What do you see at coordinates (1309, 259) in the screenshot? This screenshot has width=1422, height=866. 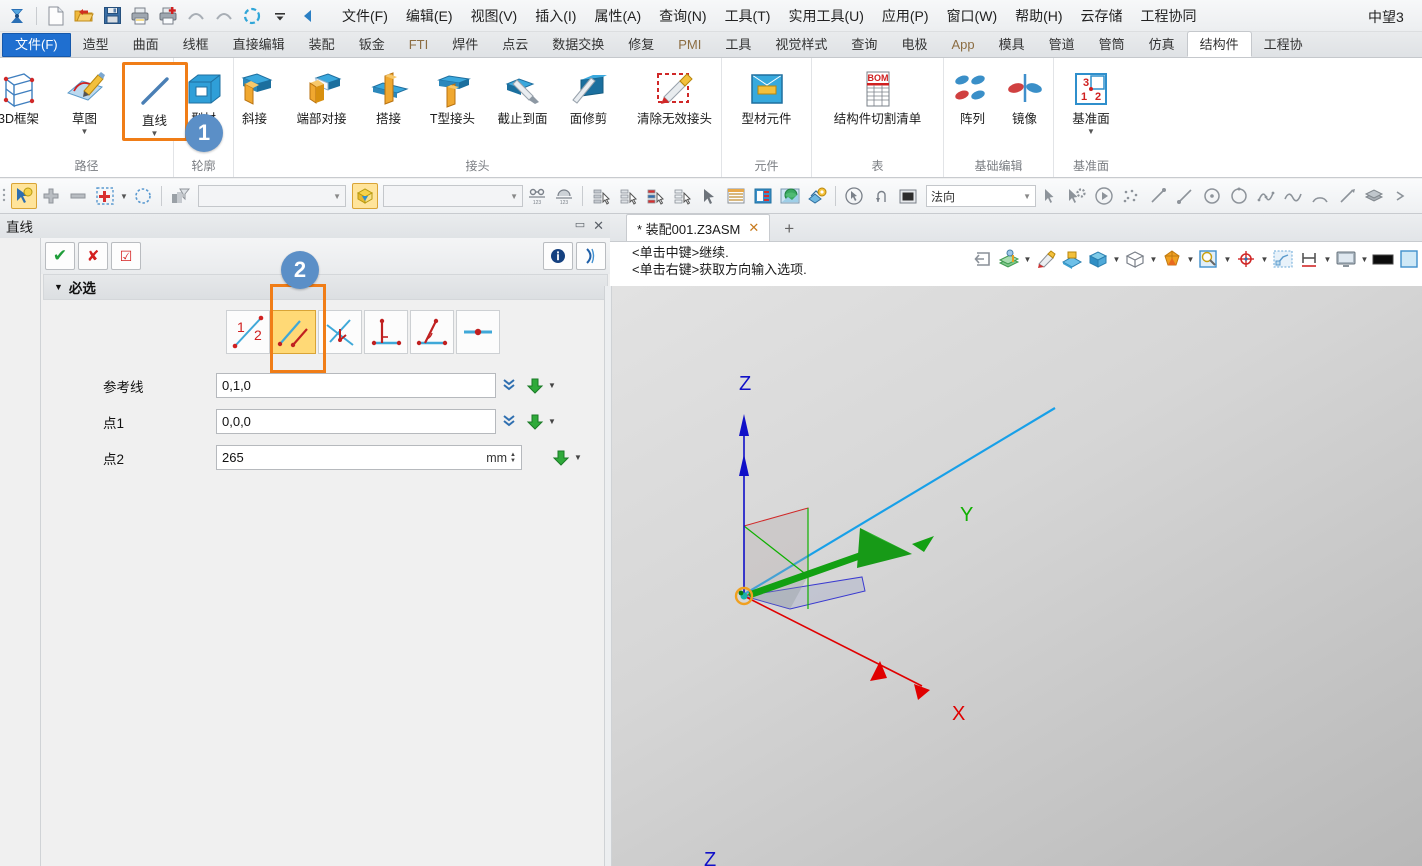 I see `measure-icon` at bounding box center [1309, 259].